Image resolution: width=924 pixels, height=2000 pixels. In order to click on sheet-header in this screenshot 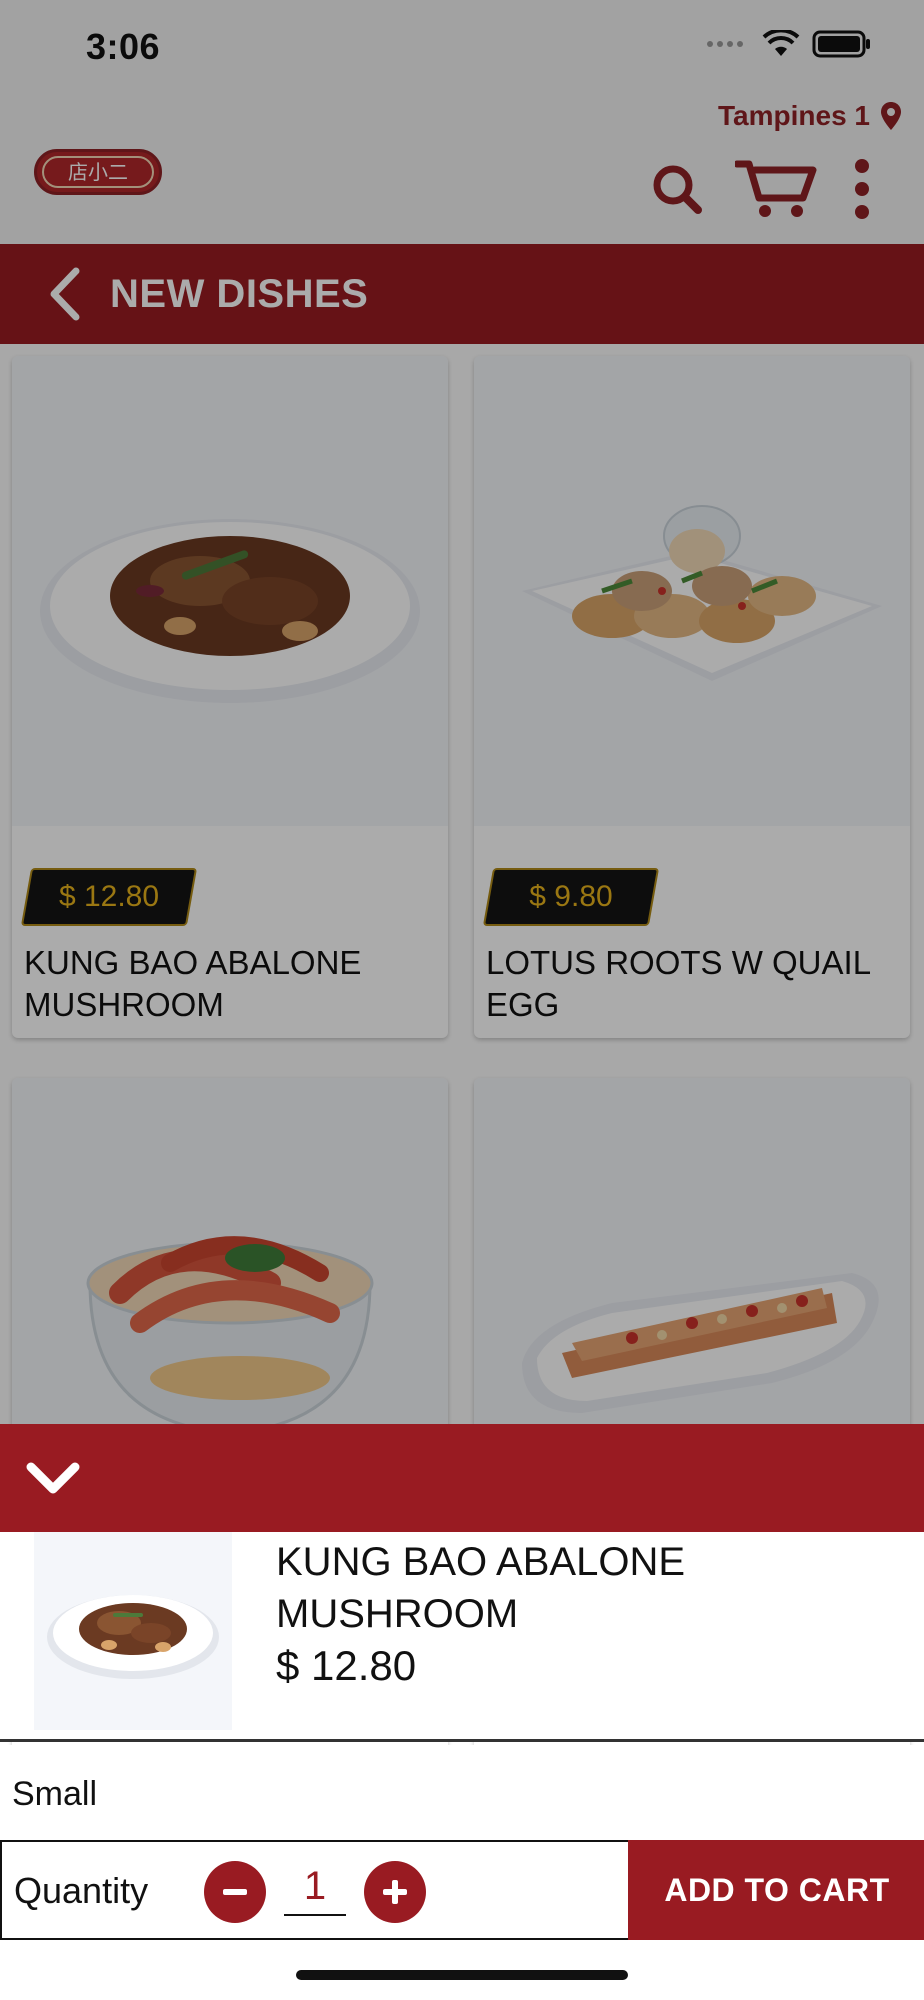, I will do `click(462, 1478)`.